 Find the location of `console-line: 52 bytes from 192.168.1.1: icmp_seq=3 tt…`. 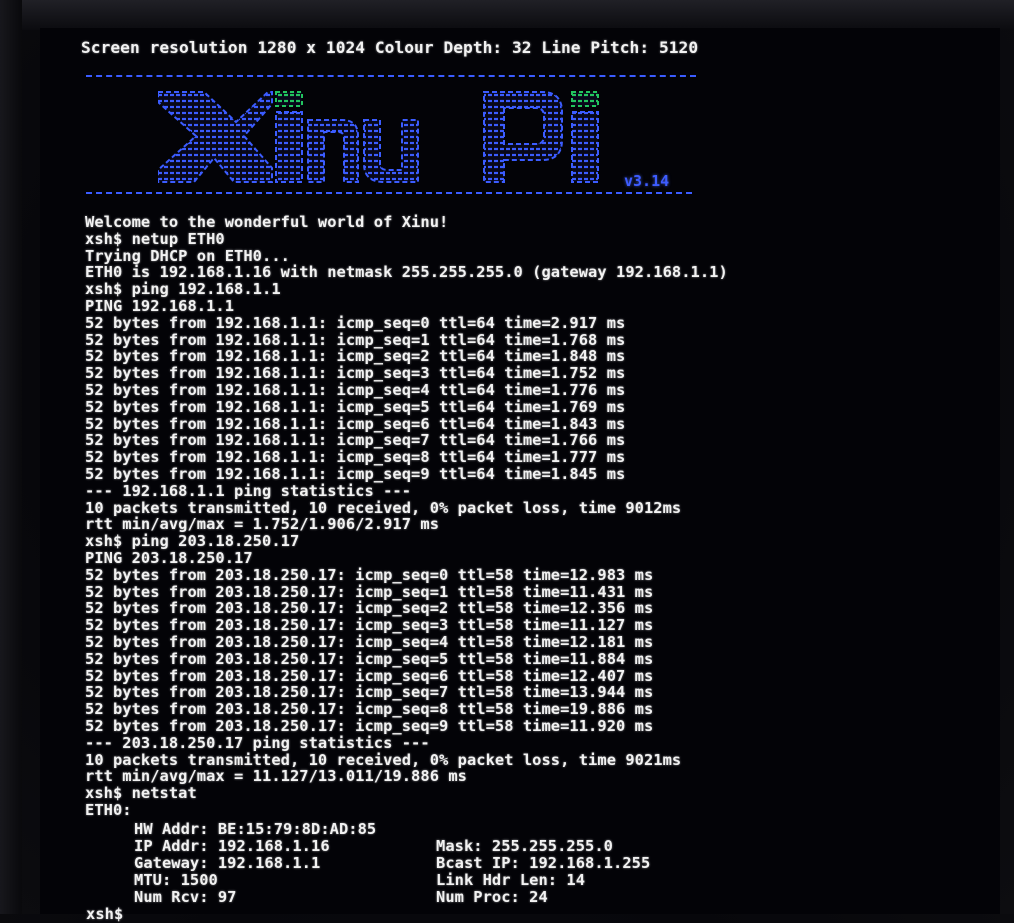

console-line: 52 bytes from 192.168.1.1: icmp_seq=3 tt… is located at coordinates (355, 373).